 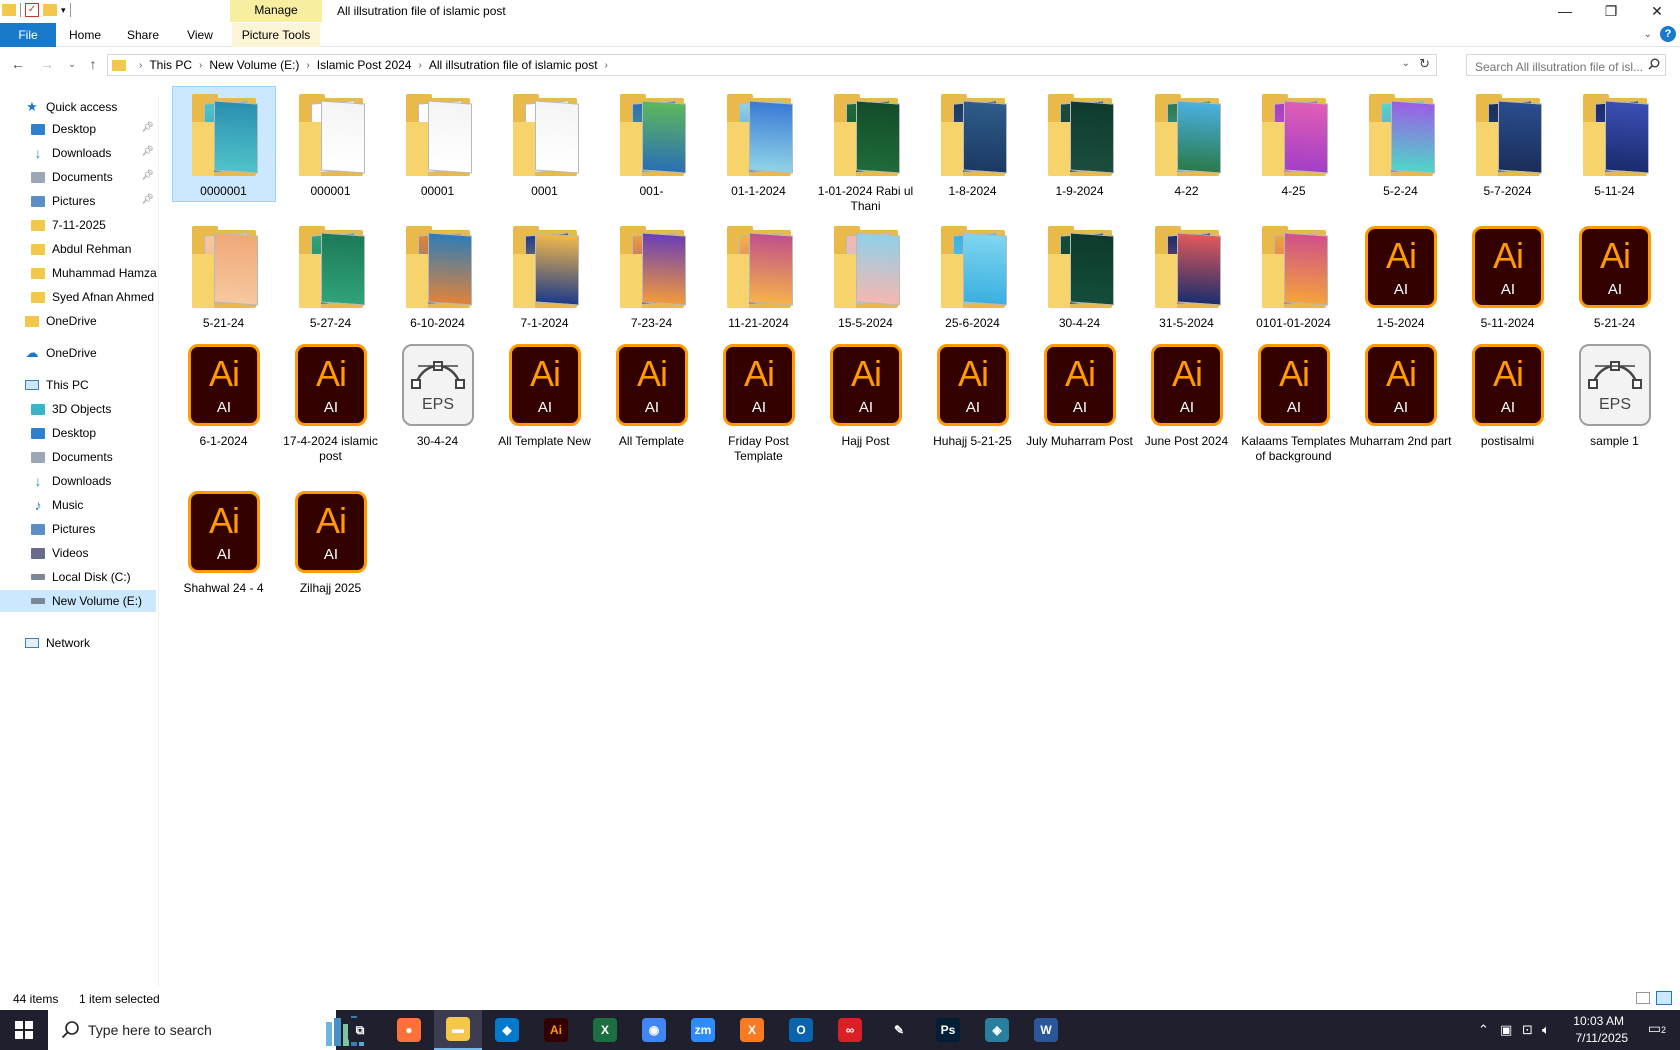 What do you see at coordinates (865, 406) in the screenshot?
I see `file-item: Ai AI Hajj Post` at bounding box center [865, 406].